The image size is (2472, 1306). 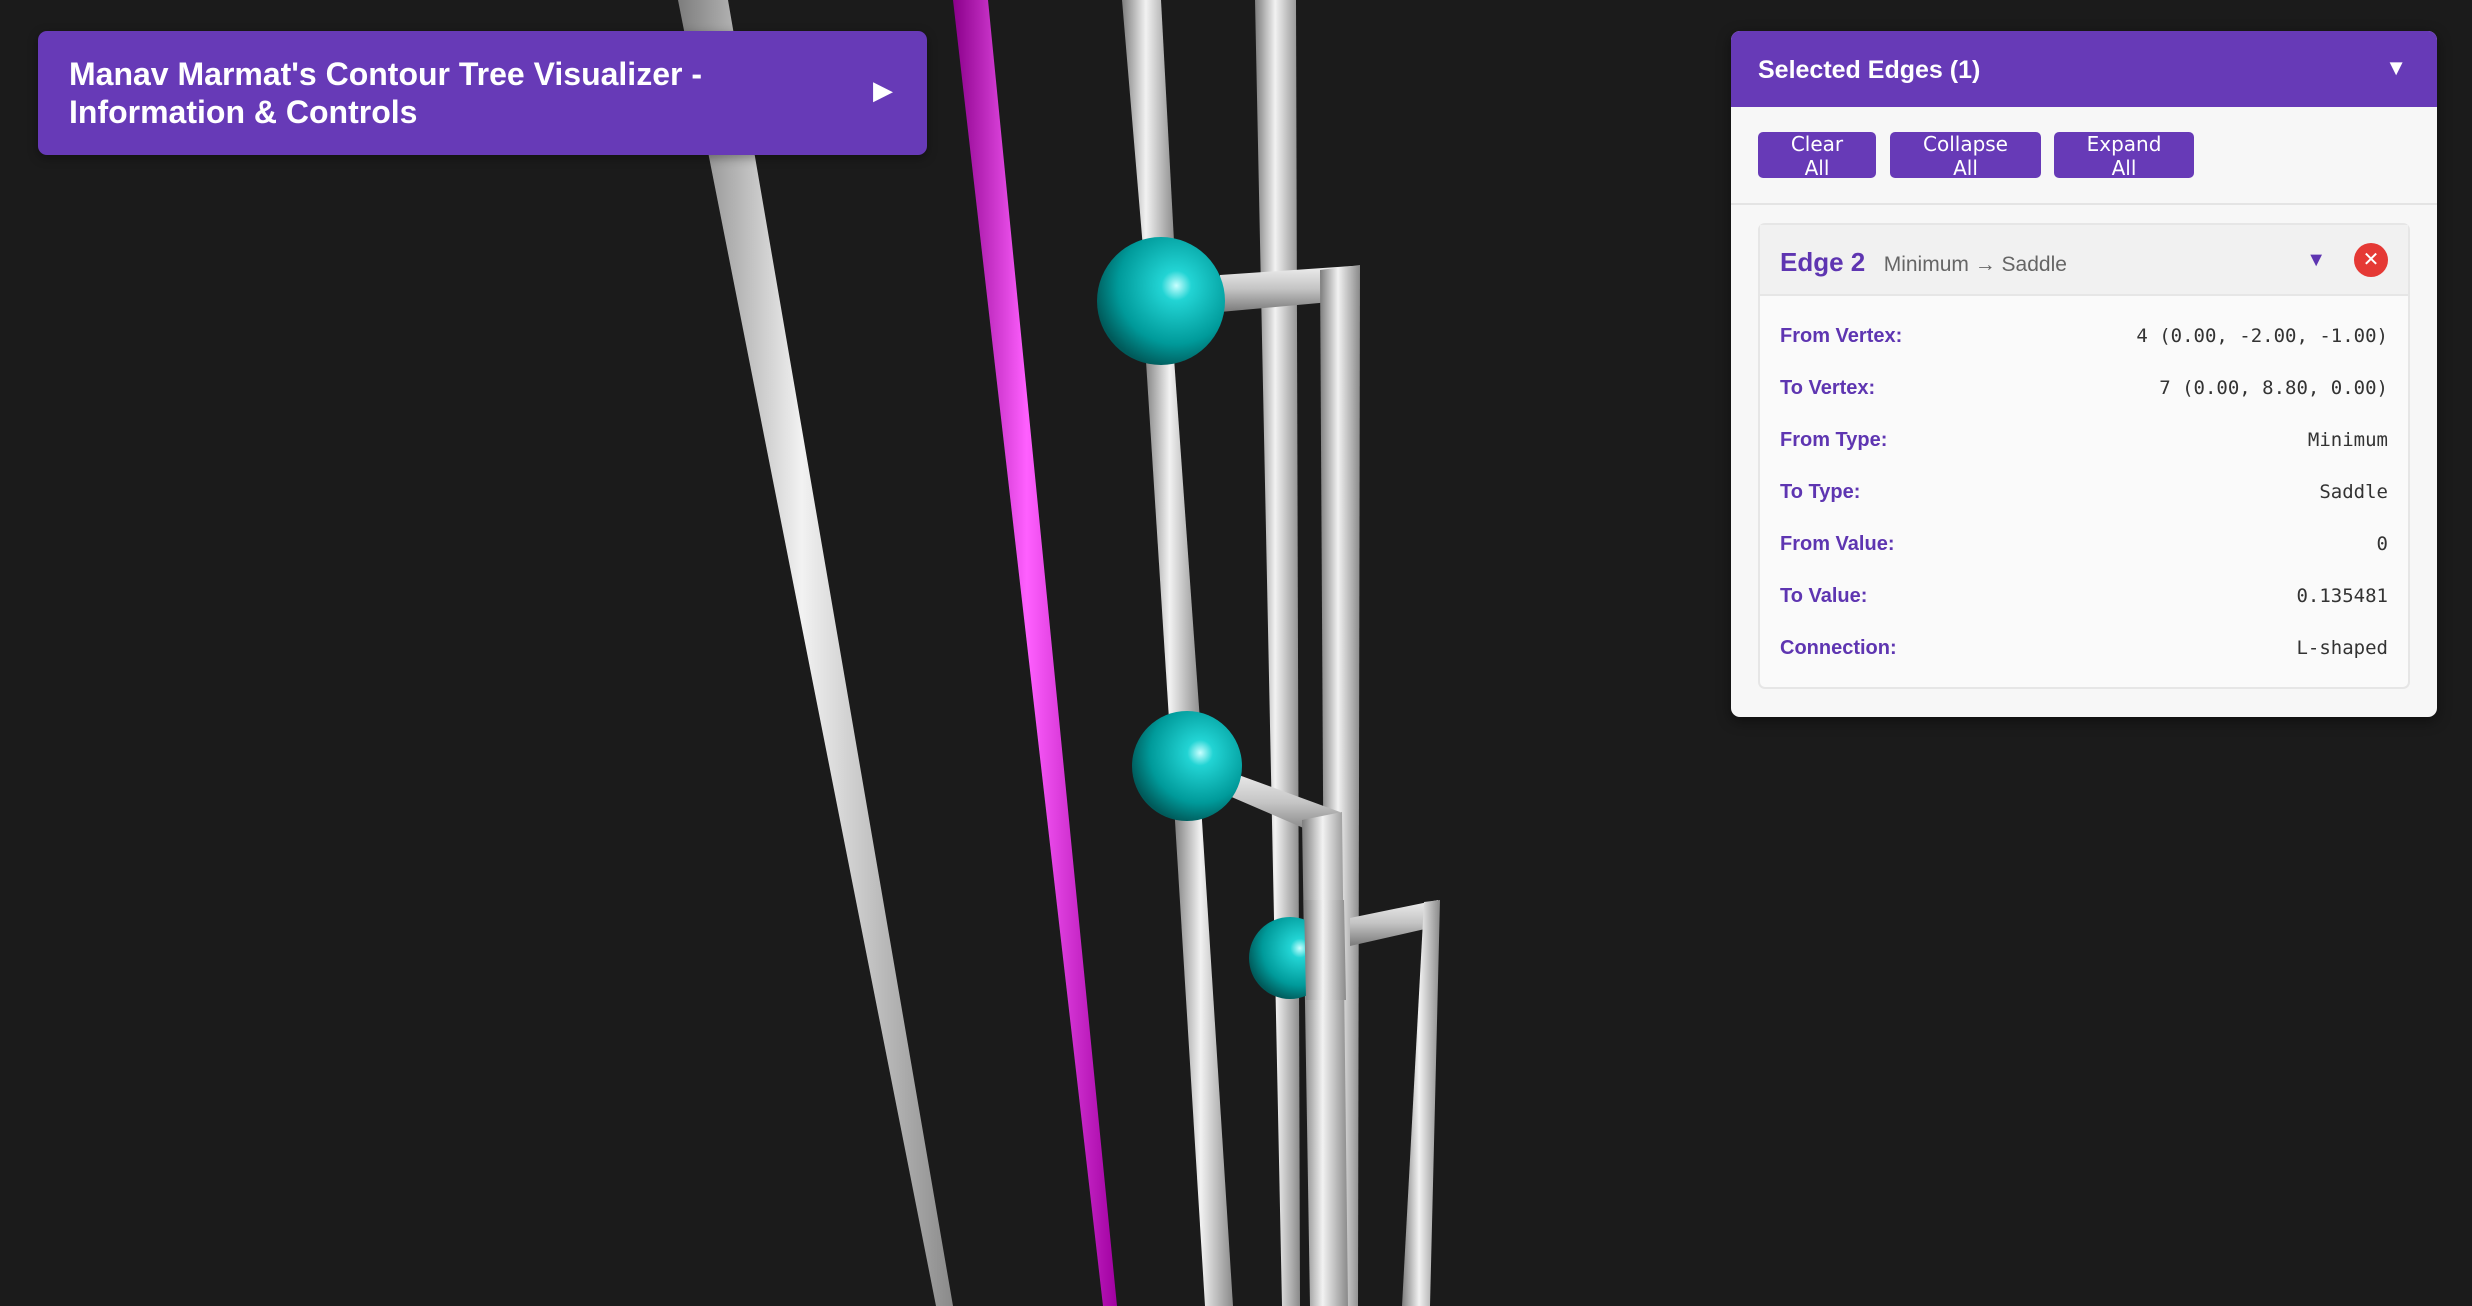 I want to click on selected-edges-toolbar: Clear All Collapse All Expand All, so click(x=2084, y=156).